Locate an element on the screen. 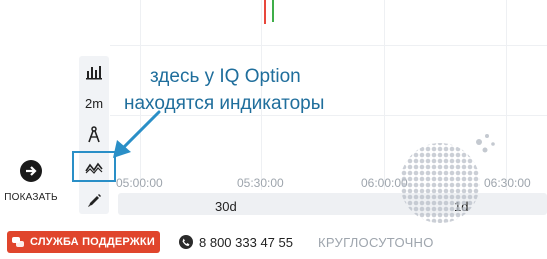 The image size is (547, 259). chart-type-button is located at coordinates (94, 72).